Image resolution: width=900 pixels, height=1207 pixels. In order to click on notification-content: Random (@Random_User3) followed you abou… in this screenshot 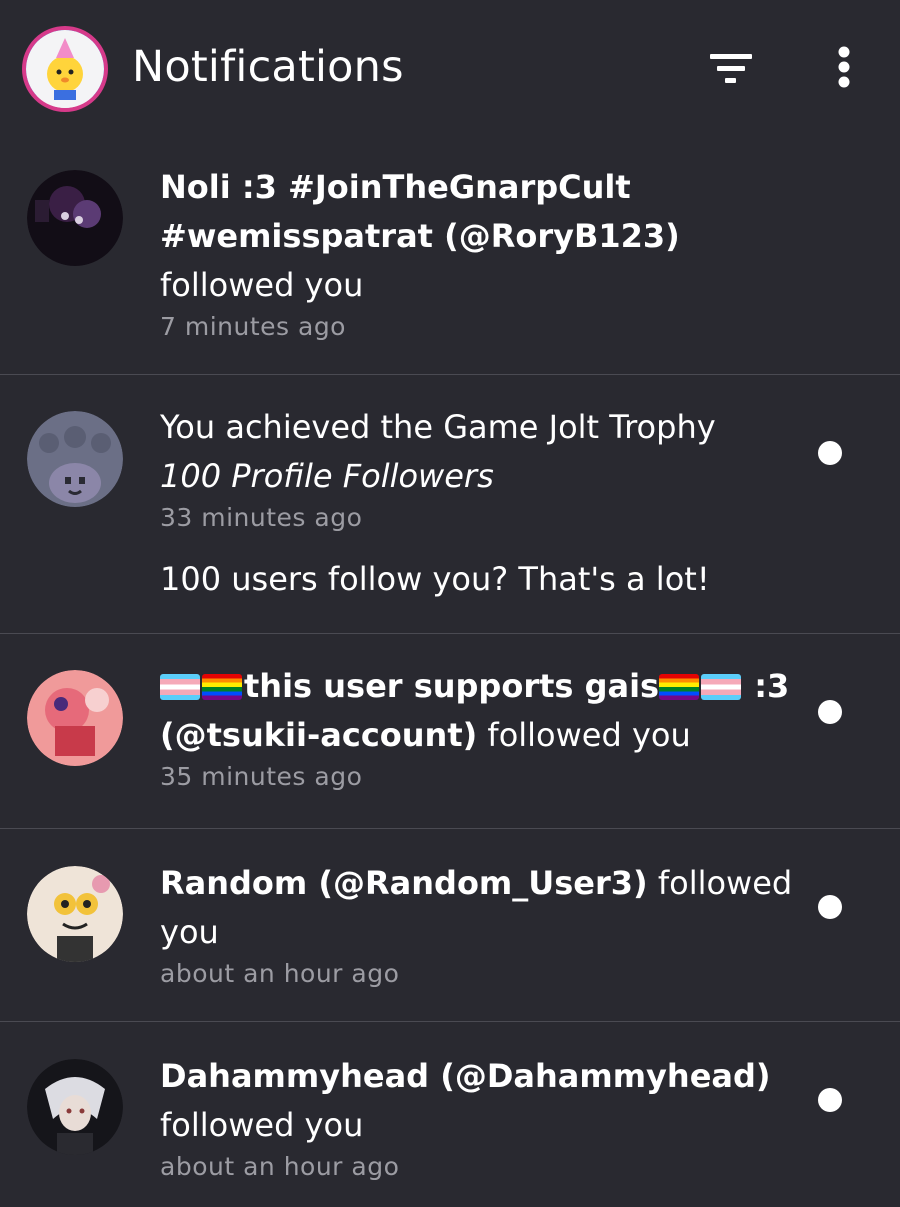, I will do `click(476, 925)`.